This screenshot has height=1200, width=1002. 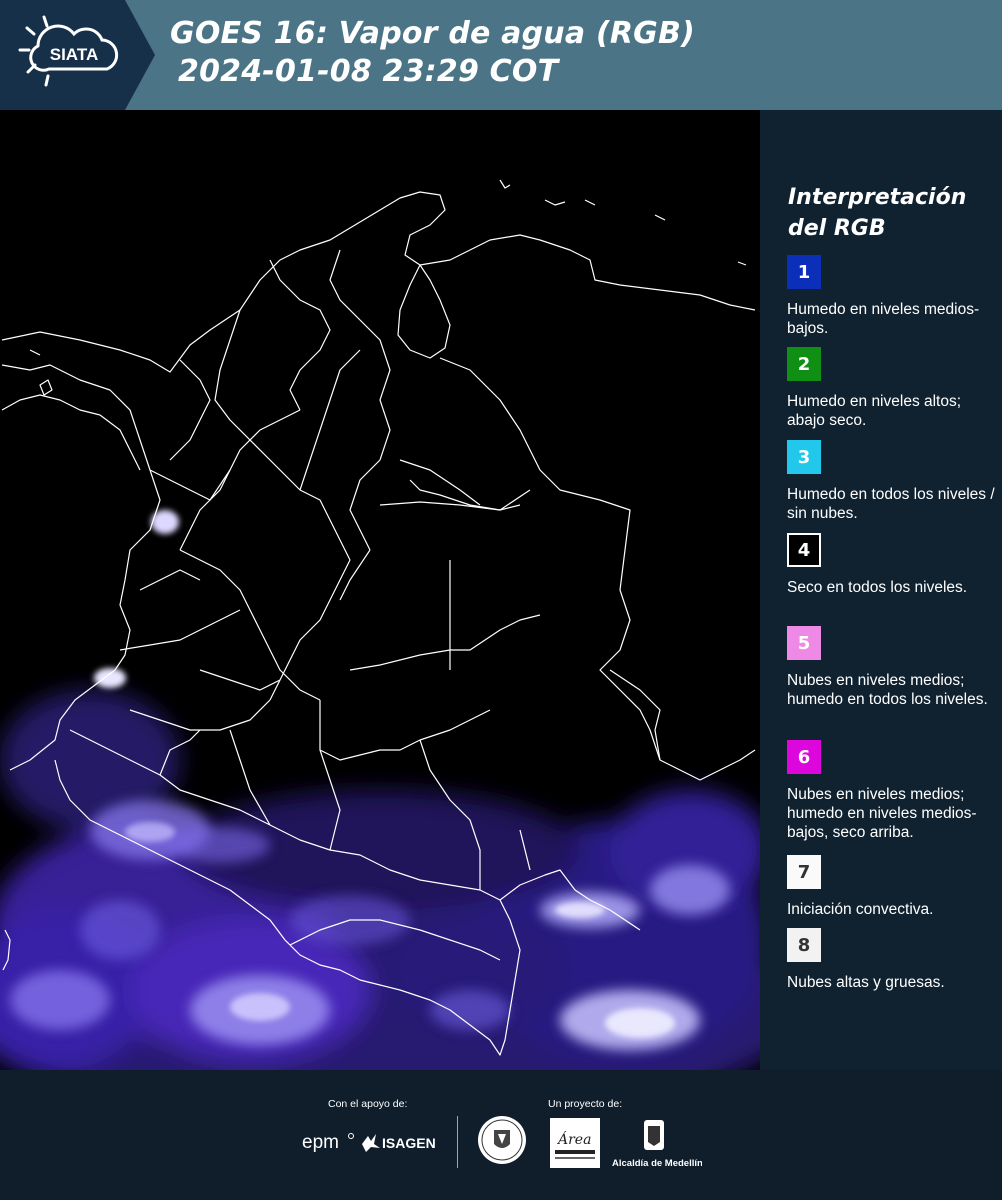 What do you see at coordinates (368, 71) in the screenshot?
I see `page-timestamp: 2024-01-08 23:29 COT` at bounding box center [368, 71].